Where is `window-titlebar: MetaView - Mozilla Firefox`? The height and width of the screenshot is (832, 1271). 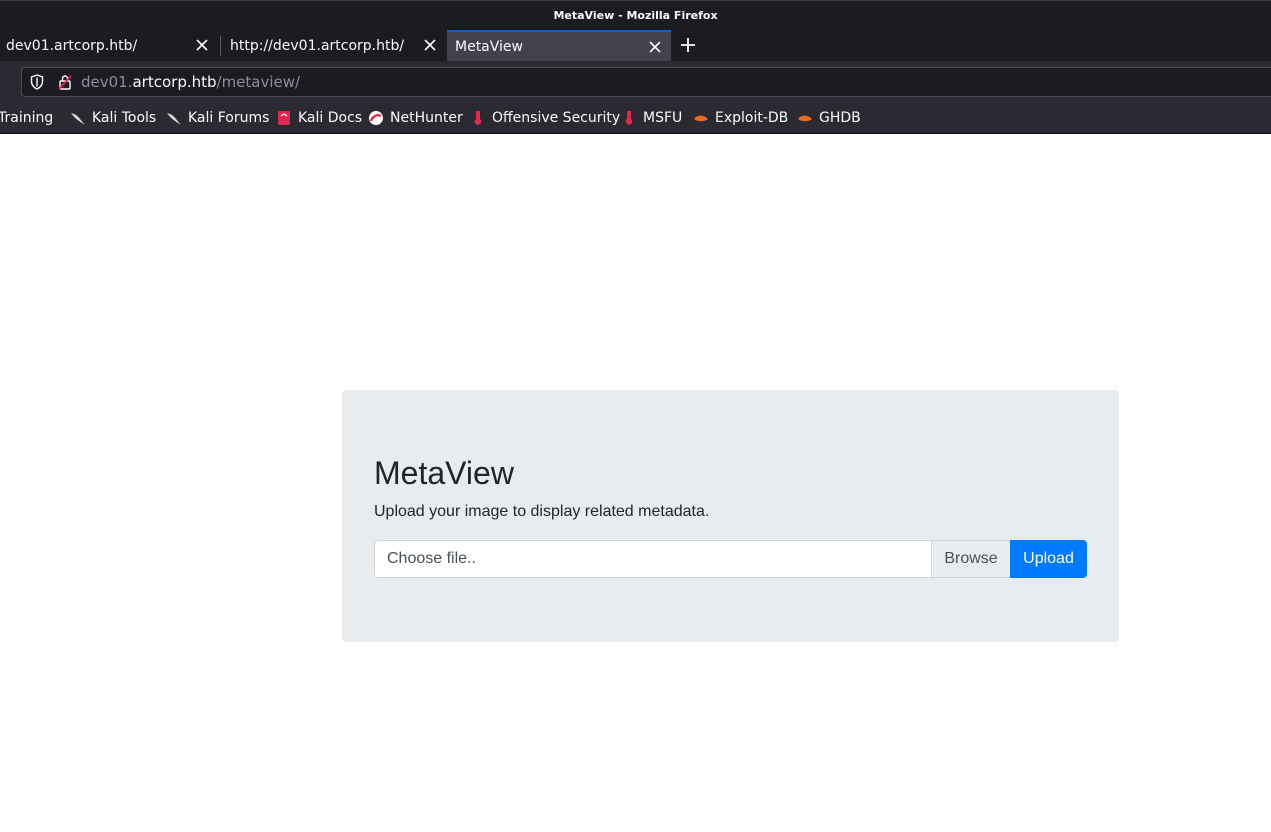
window-titlebar: MetaView - Mozilla Firefox is located at coordinates (635, 15).